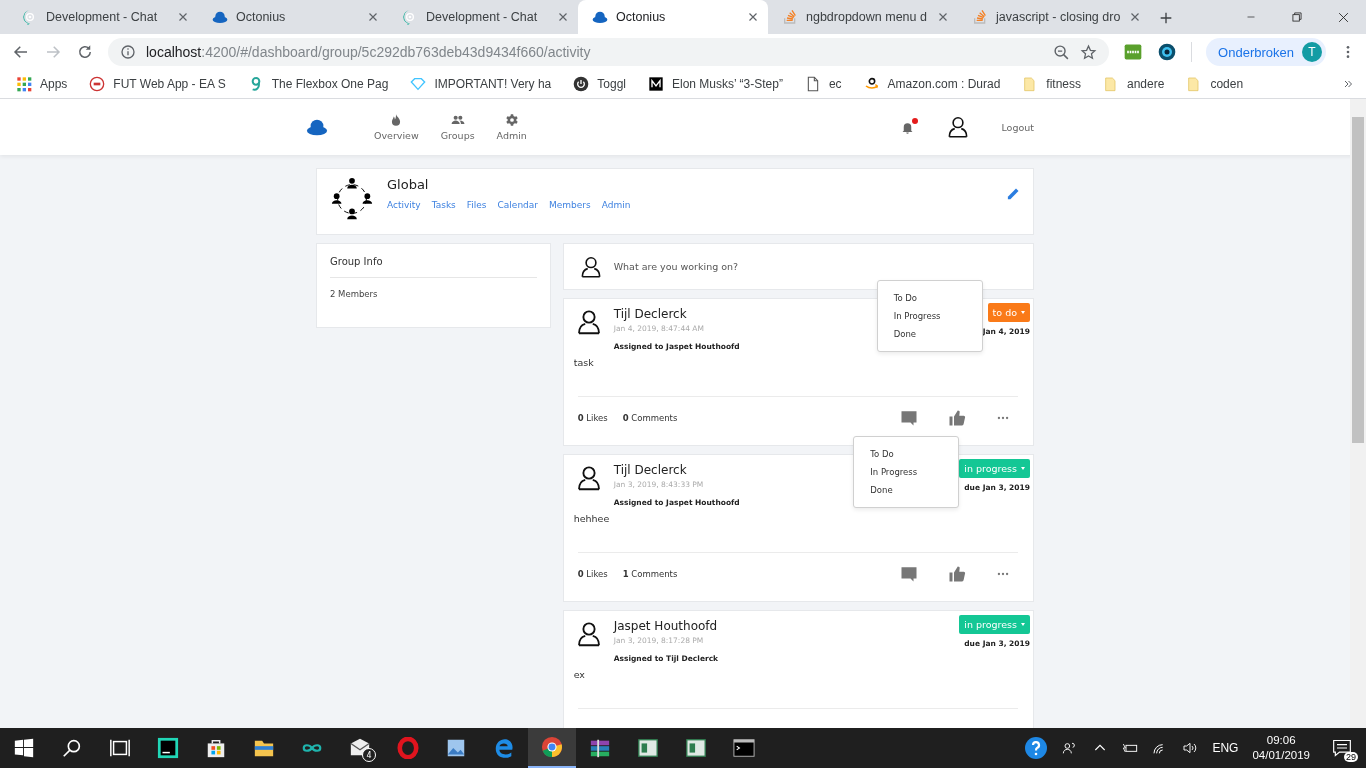 The width and height of the screenshot is (1366, 768). What do you see at coordinates (21, 52) in the screenshot?
I see `back-icon` at bounding box center [21, 52].